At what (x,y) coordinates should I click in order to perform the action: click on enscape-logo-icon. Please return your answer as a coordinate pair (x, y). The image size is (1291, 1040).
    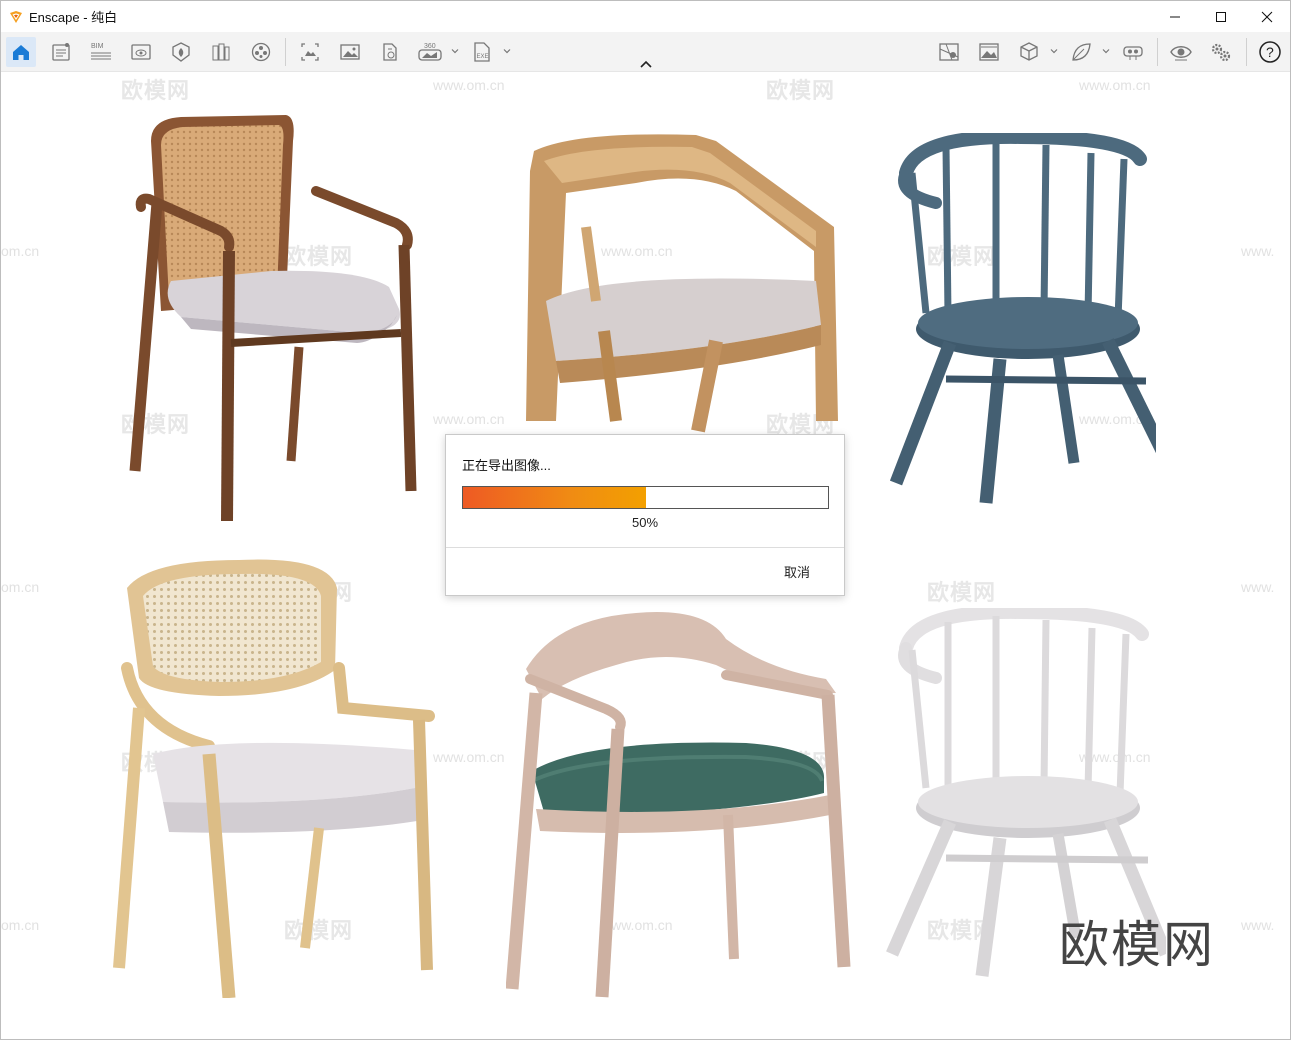
    Looking at the image, I should click on (16, 16).